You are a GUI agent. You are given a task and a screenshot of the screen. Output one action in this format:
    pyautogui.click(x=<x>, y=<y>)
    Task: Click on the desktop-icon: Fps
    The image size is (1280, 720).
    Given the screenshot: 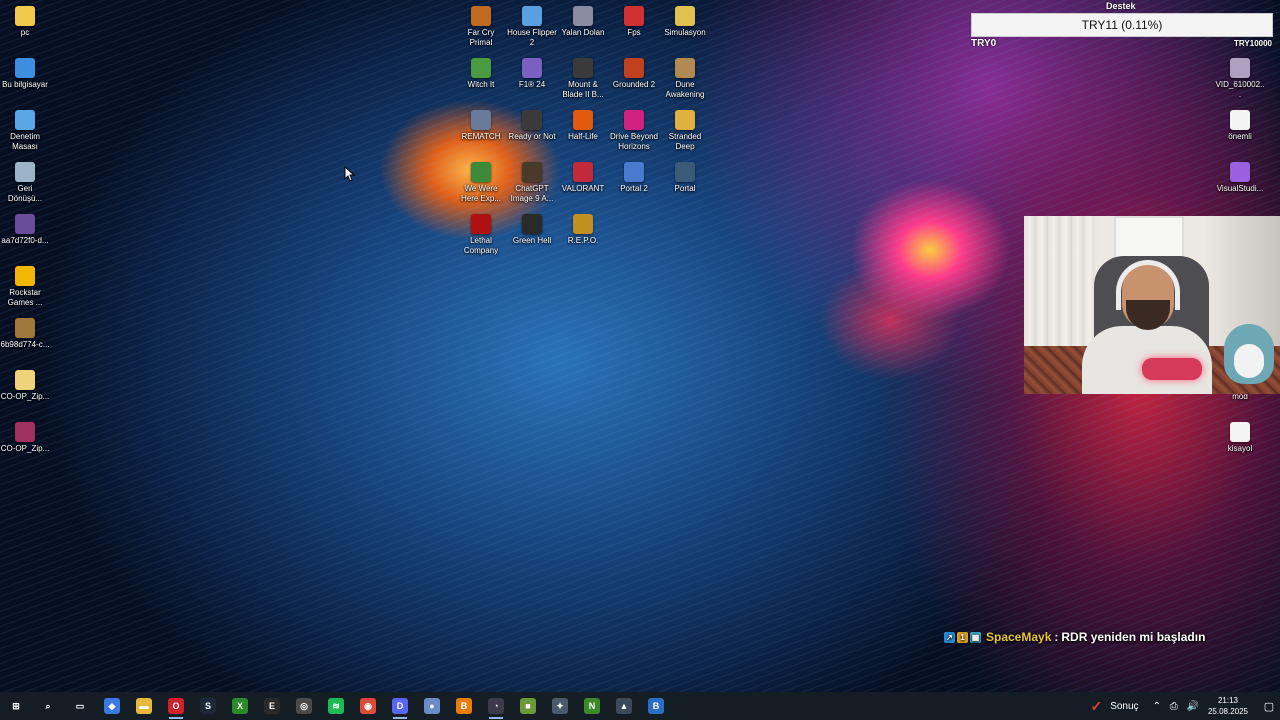 What is the action you would take?
    pyautogui.click(x=634, y=22)
    